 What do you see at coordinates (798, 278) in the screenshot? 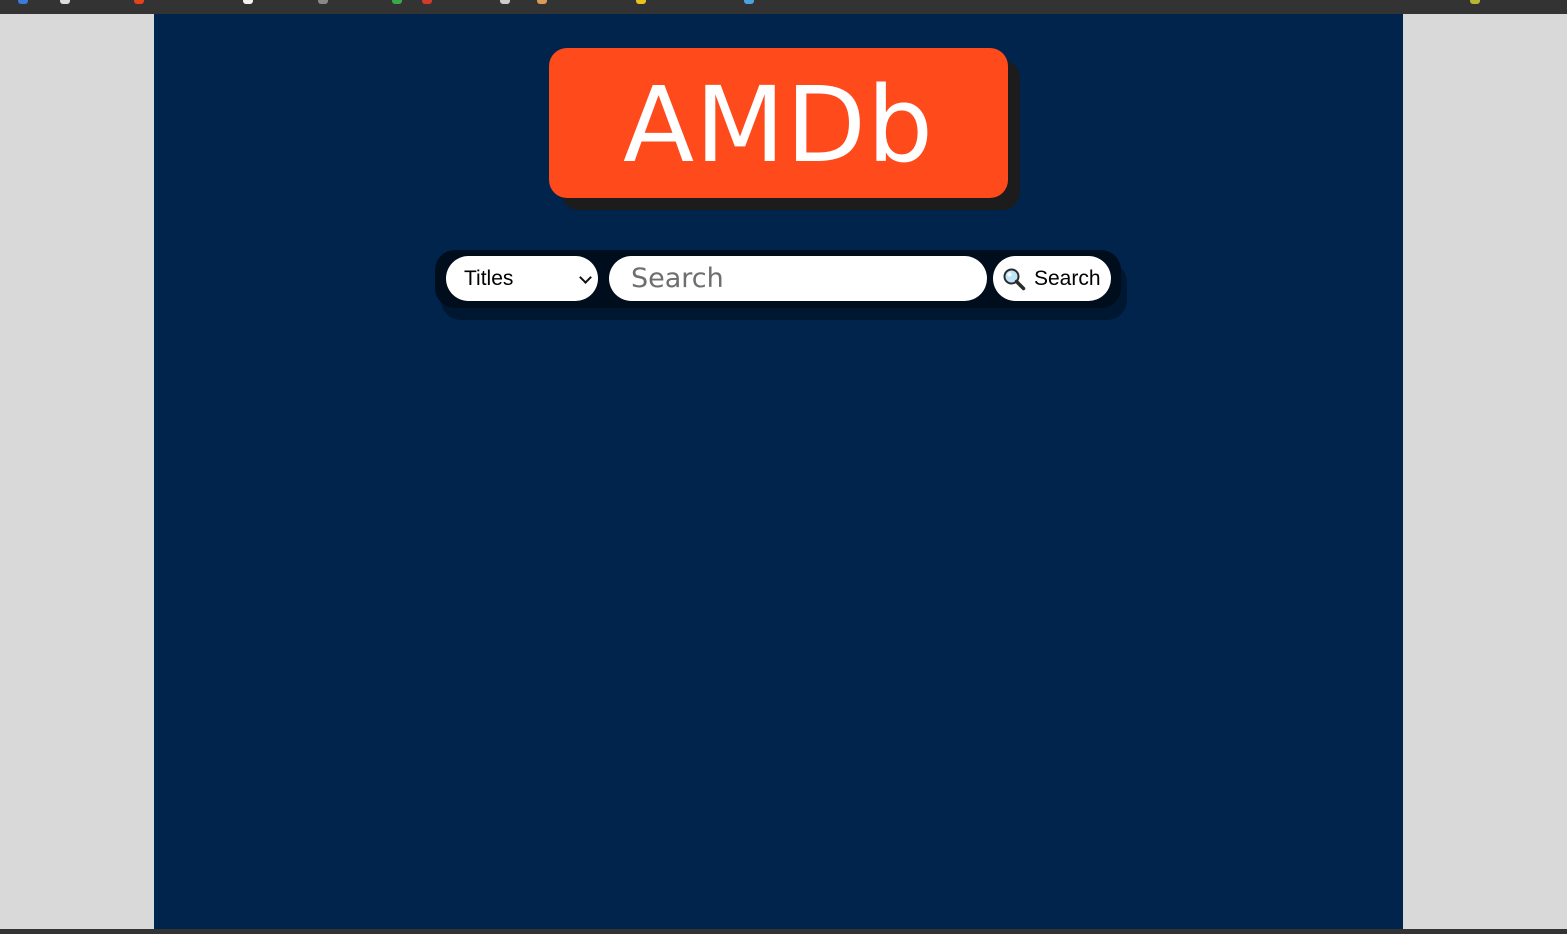
I see `search-input` at bounding box center [798, 278].